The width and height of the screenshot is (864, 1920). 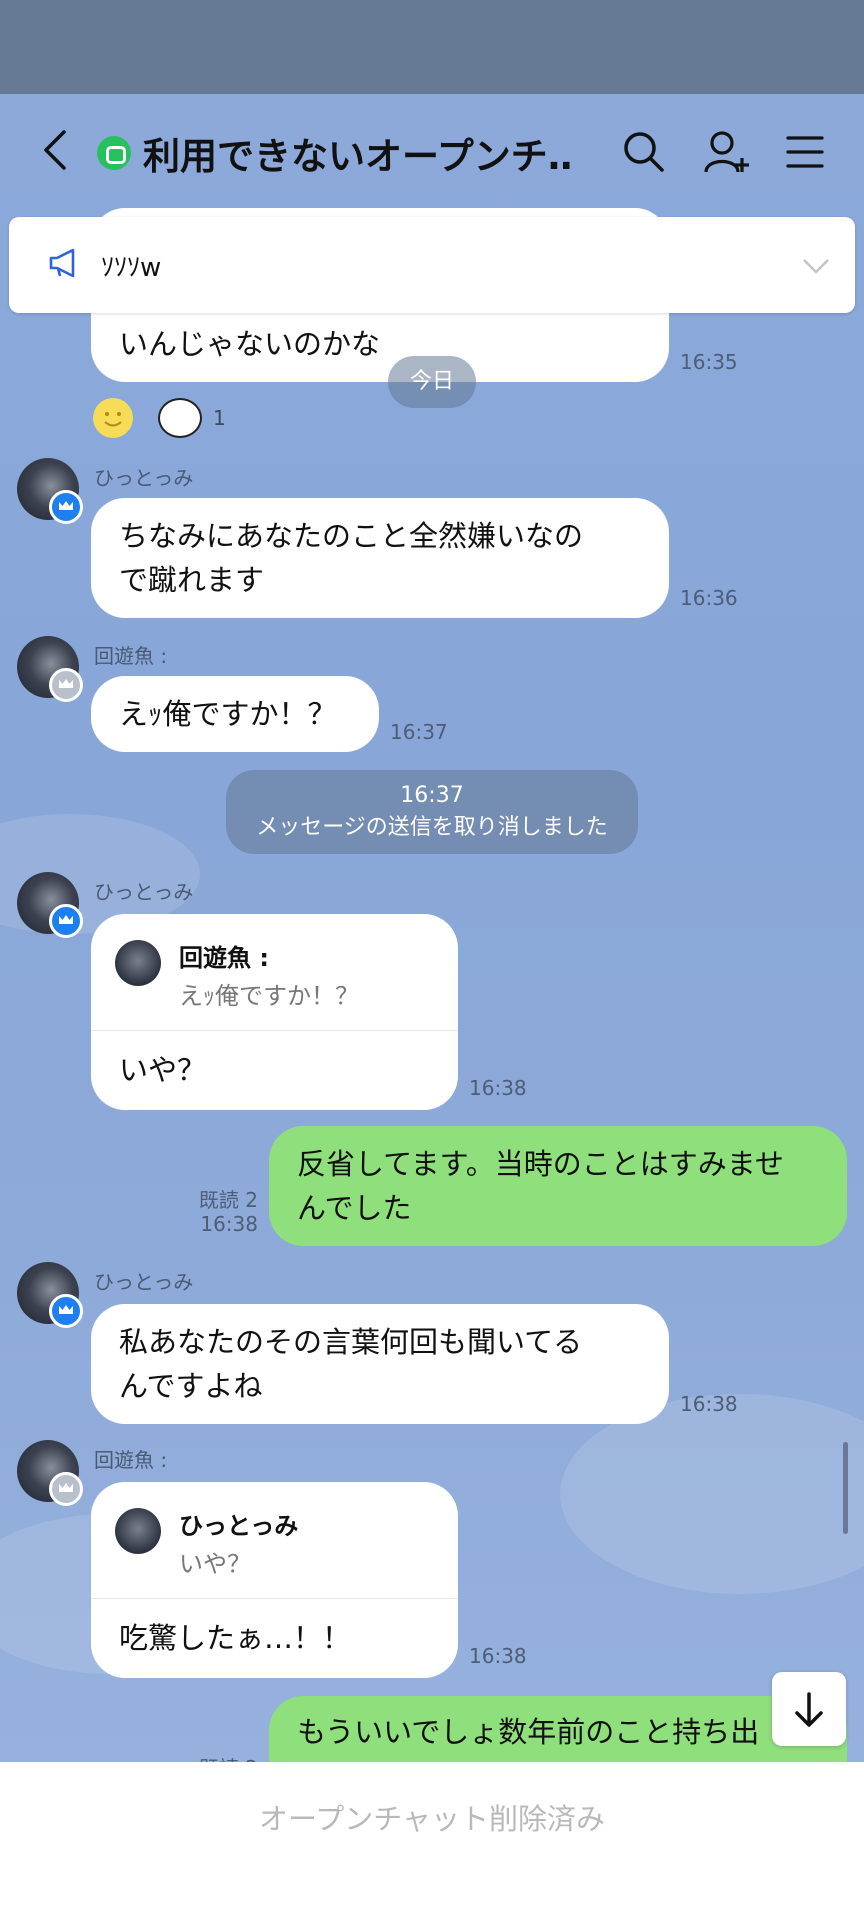 What do you see at coordinates (250, 344) in the screenshot?
I see `message-text: いんじゃないのかな` at bounding box center [250, 344].